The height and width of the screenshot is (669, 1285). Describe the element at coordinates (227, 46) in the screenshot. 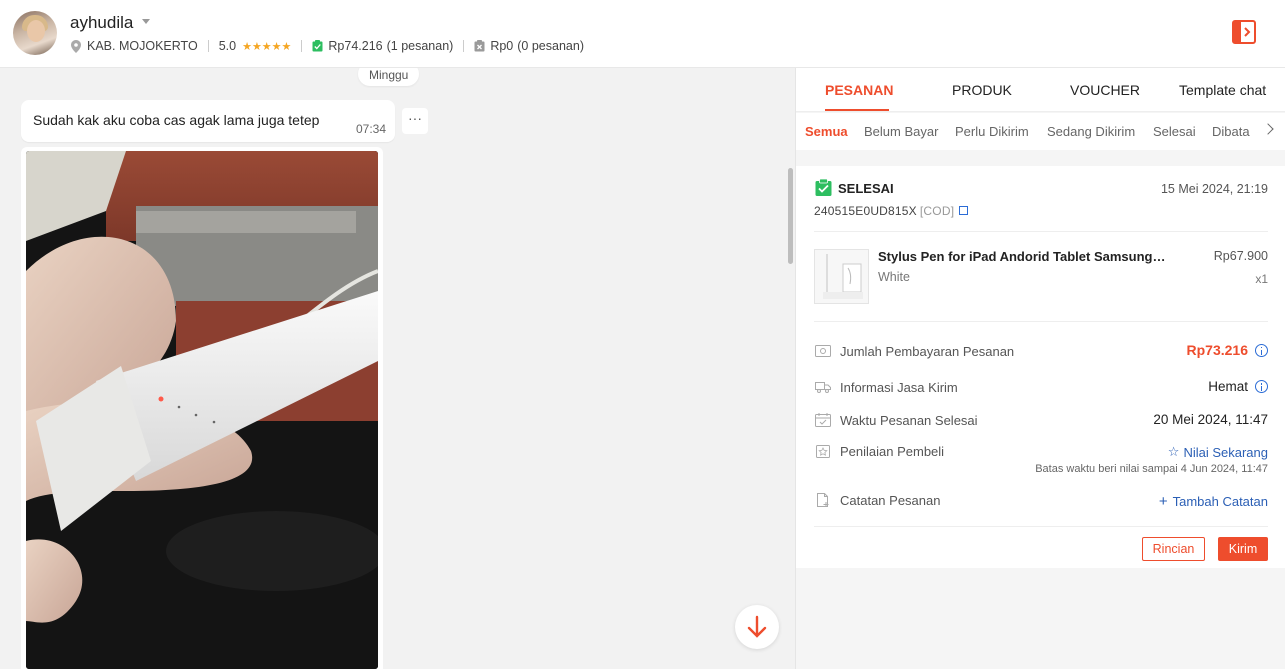

I see `buyer-rating: 5.0` at that location.